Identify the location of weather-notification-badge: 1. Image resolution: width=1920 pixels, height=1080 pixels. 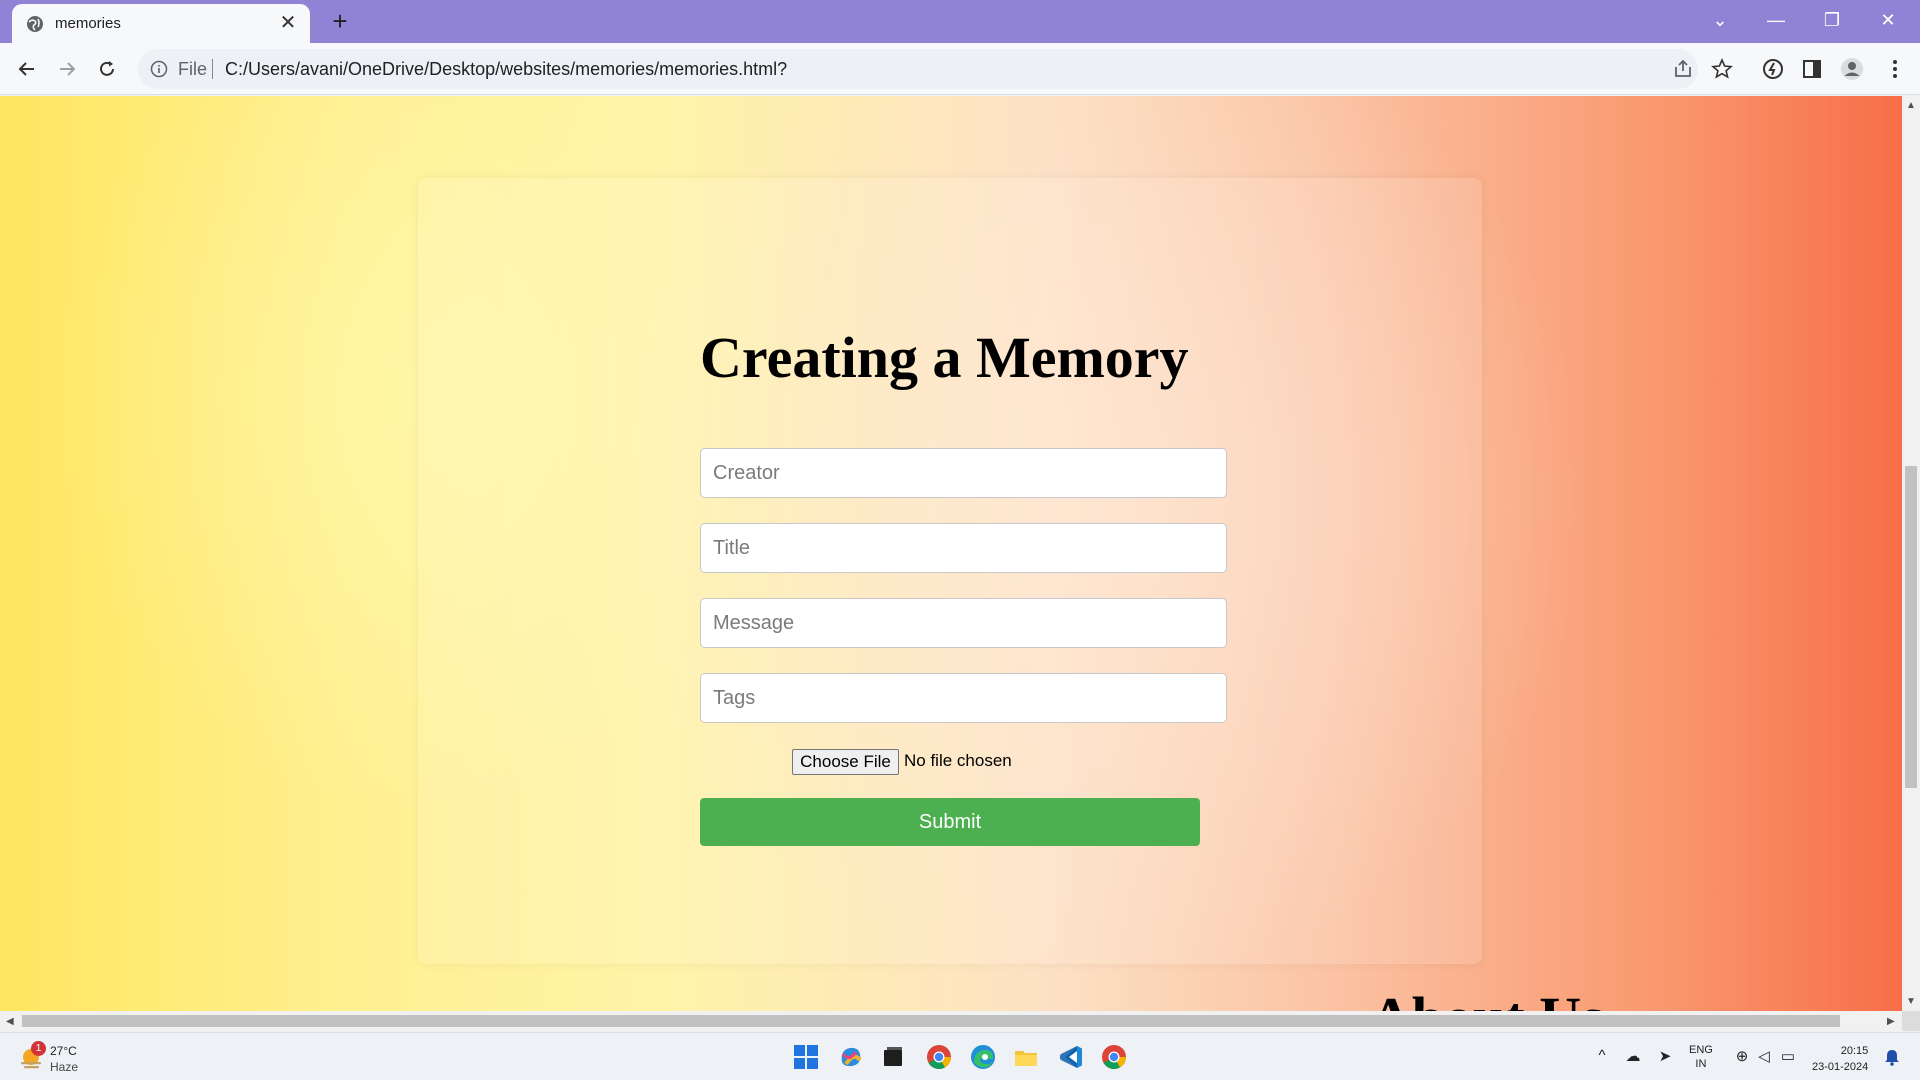
(38, 1048).